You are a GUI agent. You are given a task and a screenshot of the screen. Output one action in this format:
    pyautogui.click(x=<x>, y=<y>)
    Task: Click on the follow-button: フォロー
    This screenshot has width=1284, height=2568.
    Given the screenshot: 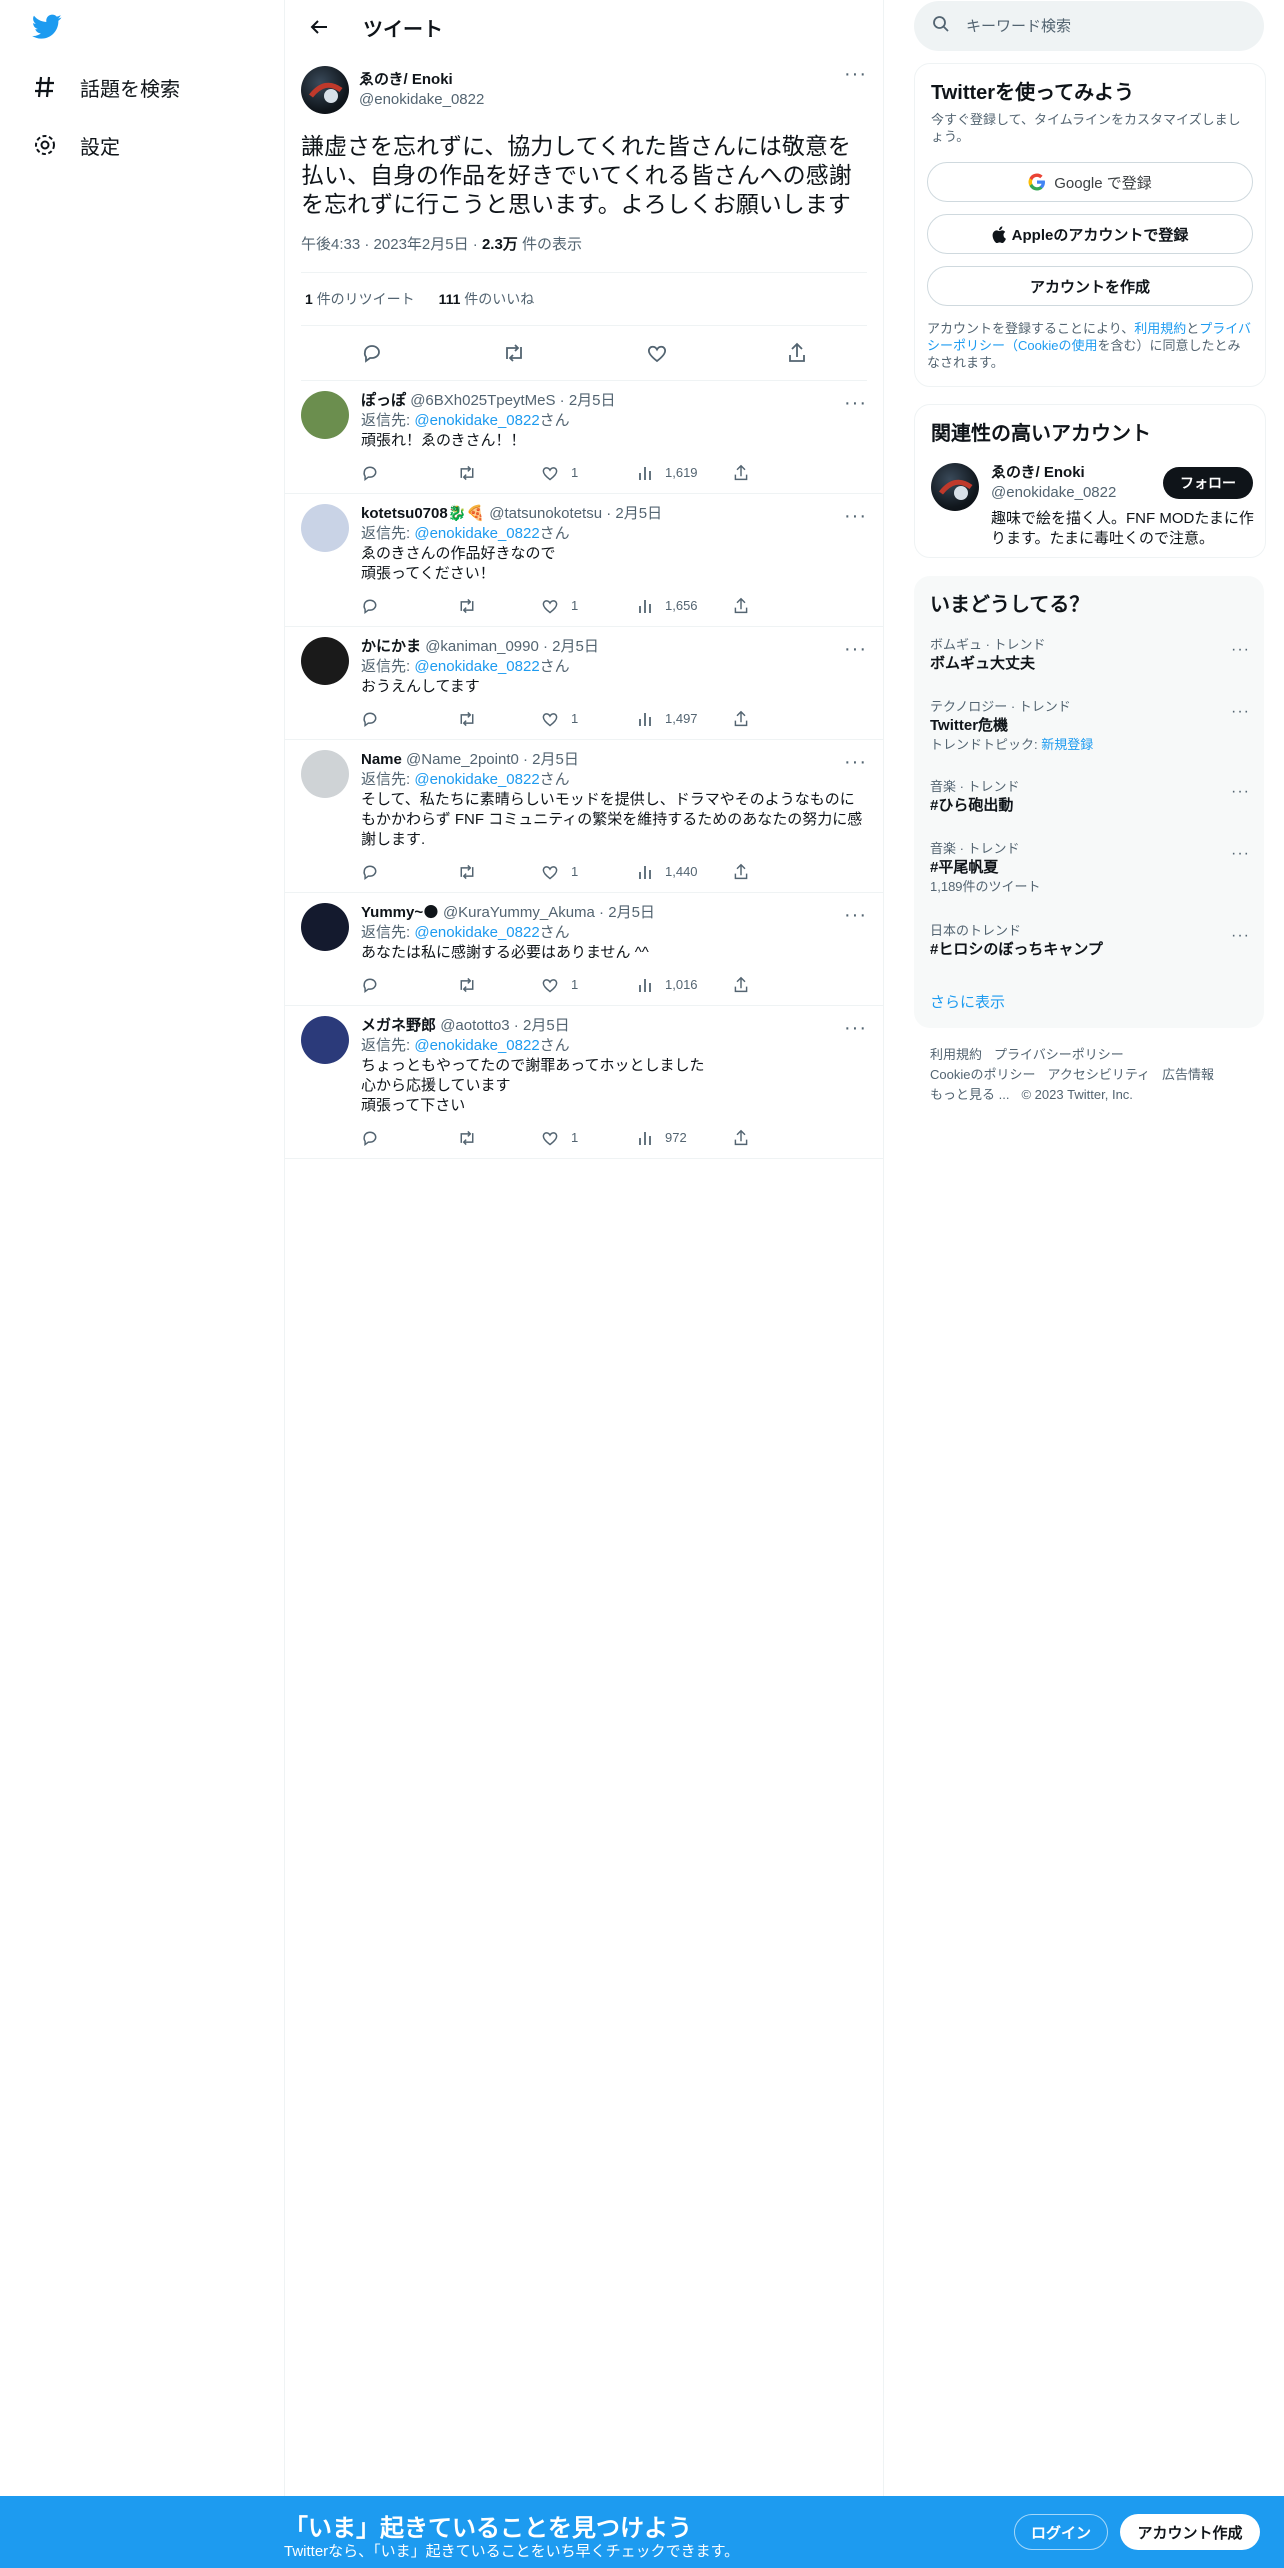 What is the action you would take?
    pyautogui.click(x=1208, y=483)
    